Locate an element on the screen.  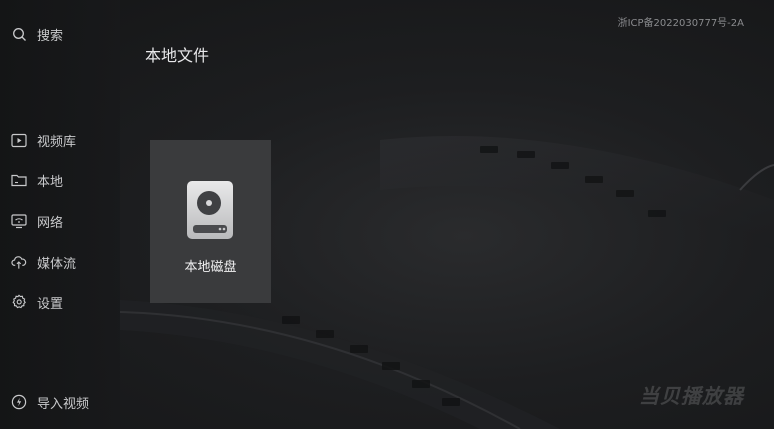
sidebar-item-label: 媒体流 is located at coordinates (57, 264).